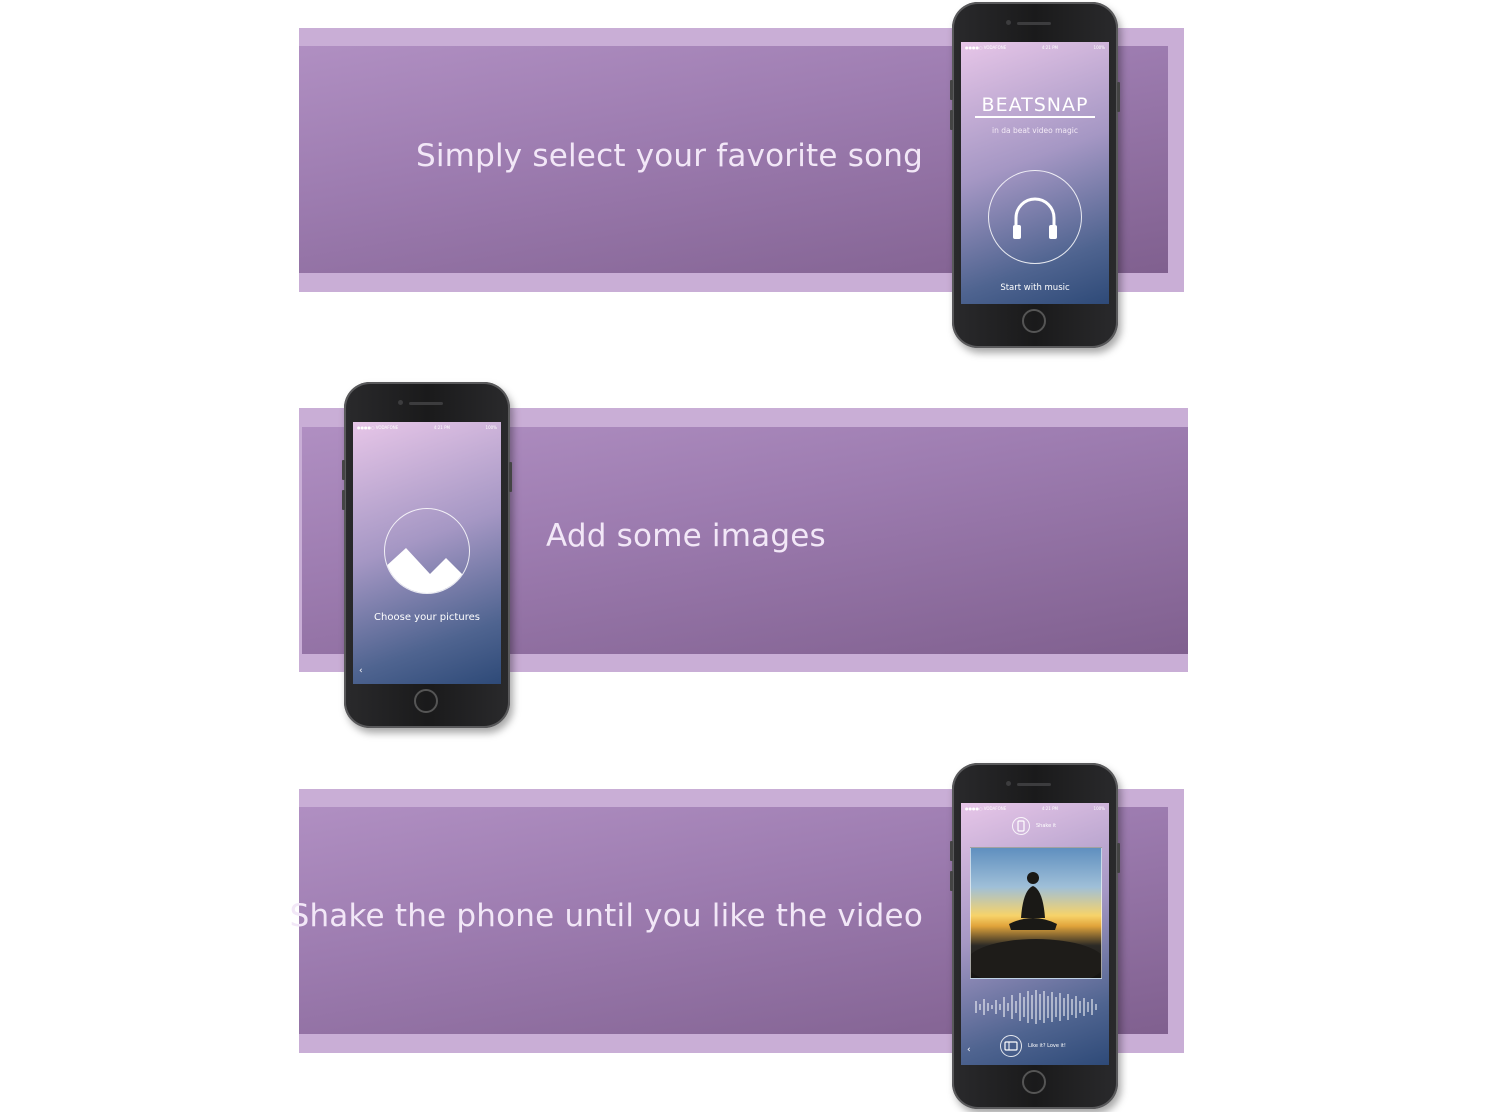  I want to click on headphones-icon, so click(1034, 218).